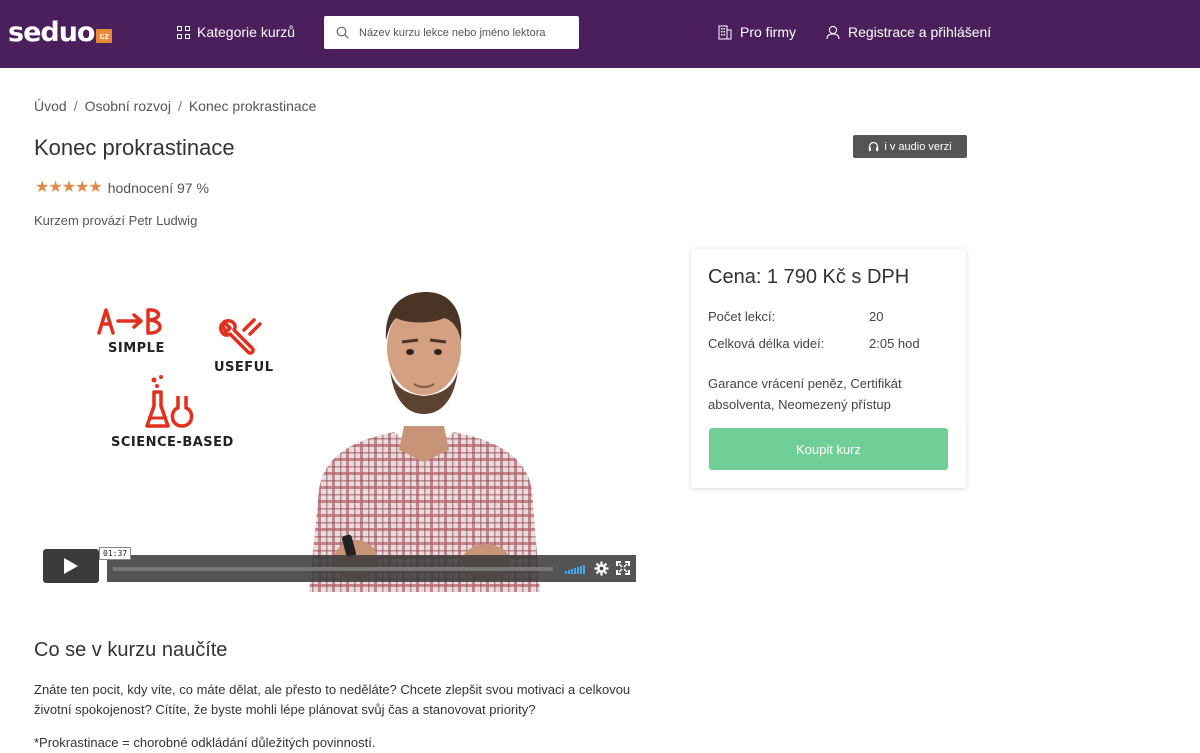  I want to click on video-duration-value: 2:05 hod, so click(894, 343).